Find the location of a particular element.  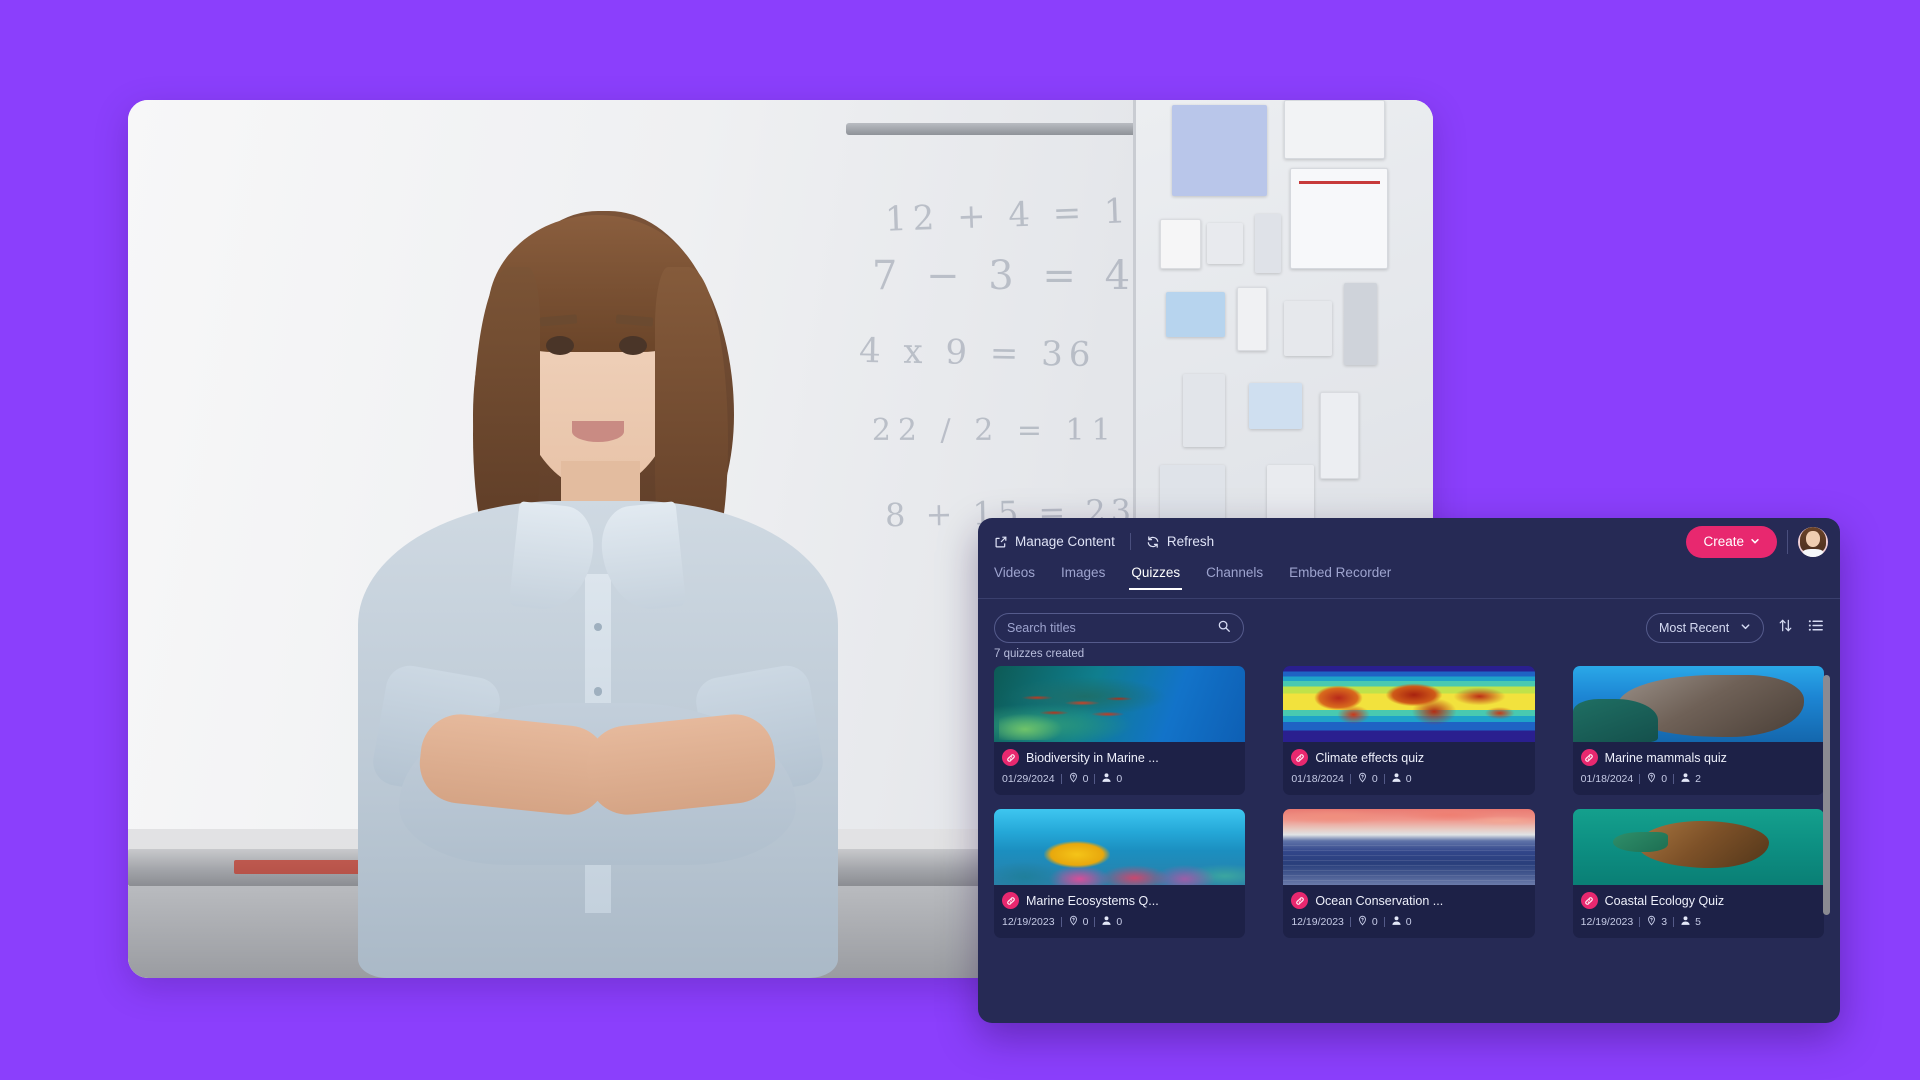

external-link-icon is located at coordinates (1001, 542).